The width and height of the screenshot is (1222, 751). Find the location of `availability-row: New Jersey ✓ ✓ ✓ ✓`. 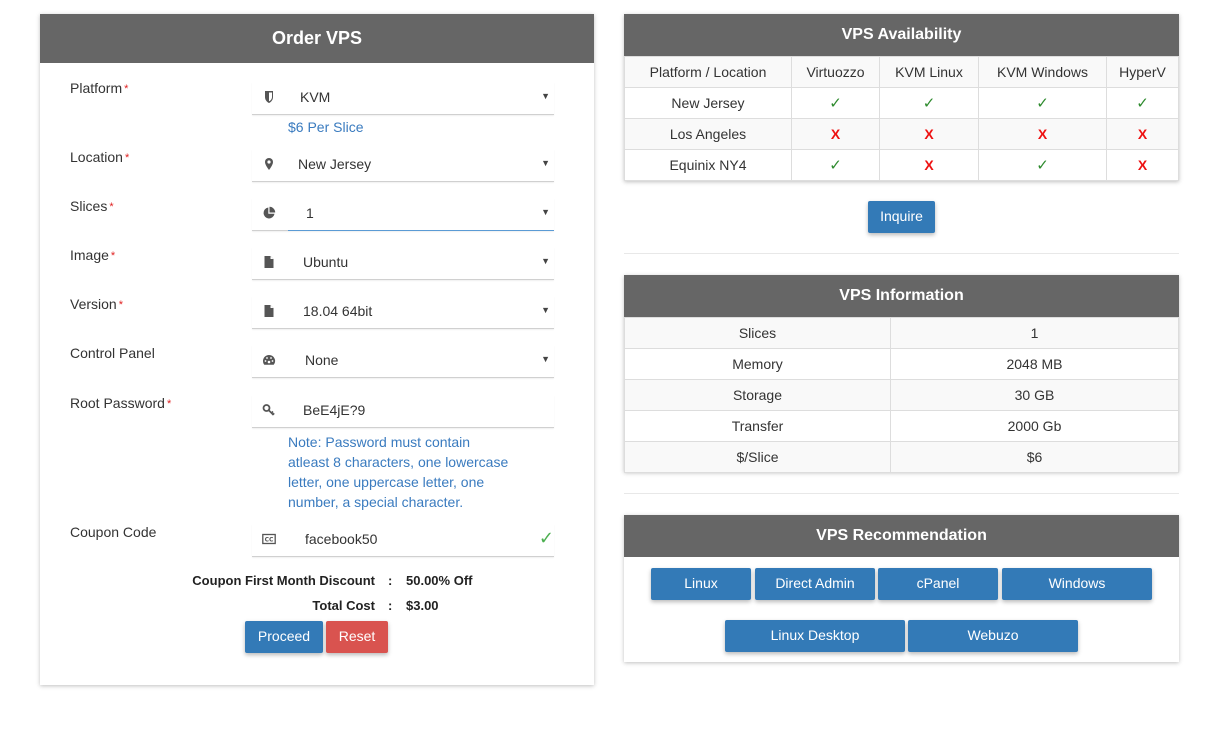

availability-row: New Jersey ✓ ✓ ✓ ✓ is located at coordinates (901, 103).